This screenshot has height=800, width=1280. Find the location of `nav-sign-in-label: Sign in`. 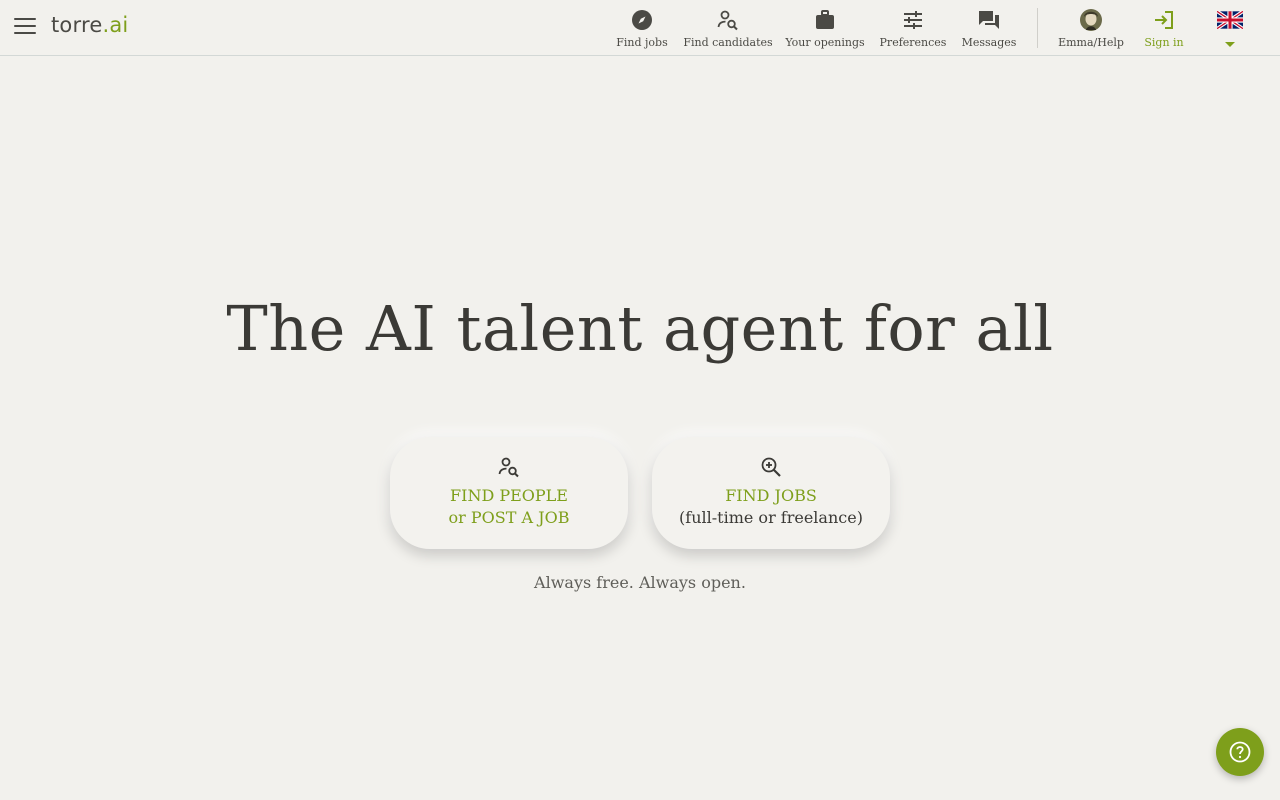

nav-sign-in-label: Sign in is located at coordinates (1164, 42).